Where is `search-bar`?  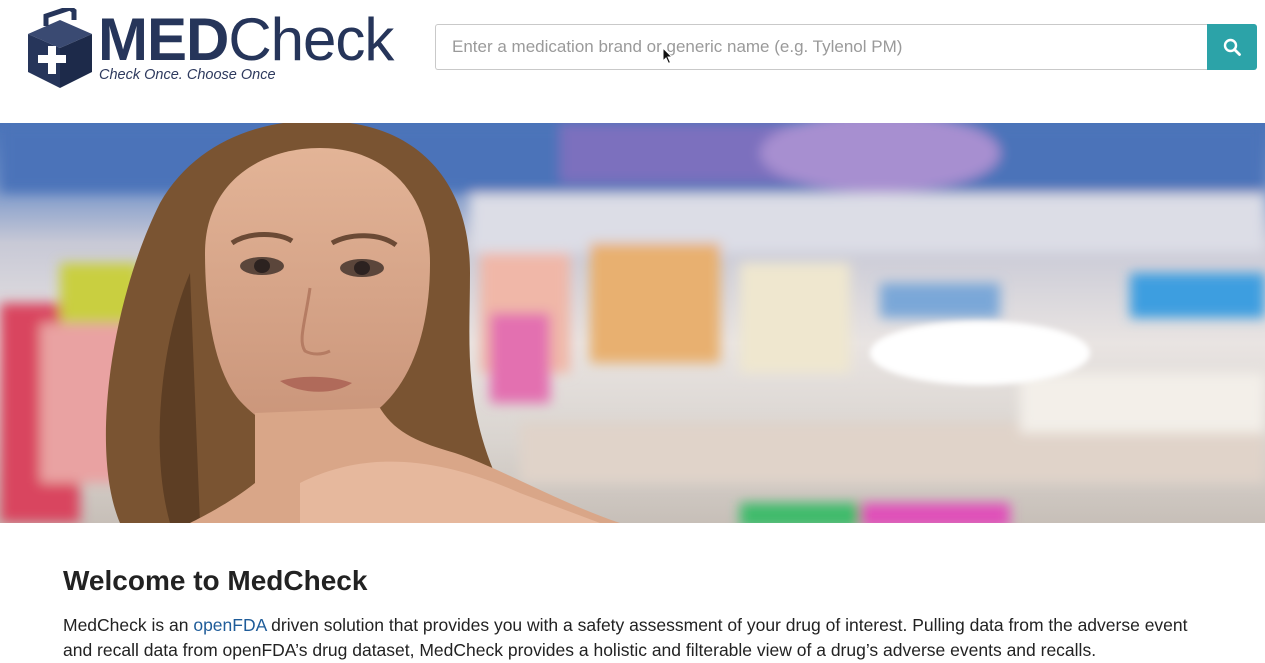 search-bar is located at coordinates (846, 47).